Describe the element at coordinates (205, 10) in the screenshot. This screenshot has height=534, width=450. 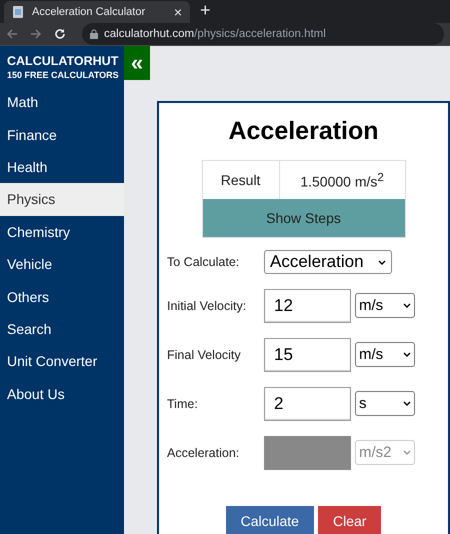
I see `new-tab-button: +` at that location.